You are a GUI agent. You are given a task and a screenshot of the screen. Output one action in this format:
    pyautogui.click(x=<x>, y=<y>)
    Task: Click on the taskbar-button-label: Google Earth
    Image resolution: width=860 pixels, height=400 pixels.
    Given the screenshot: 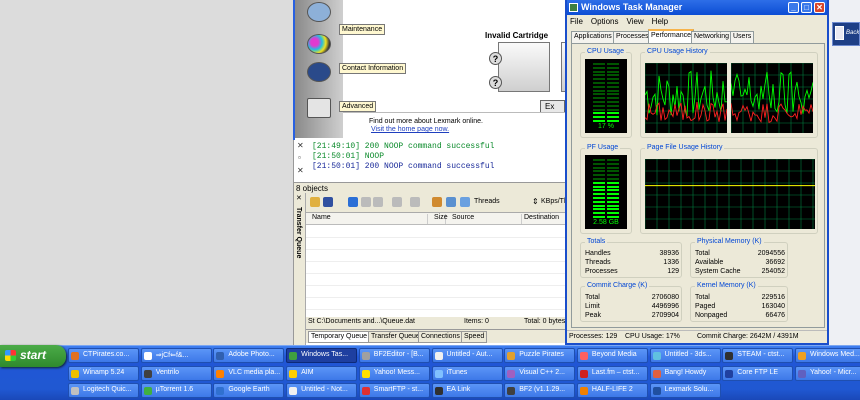 What is the action you would take?
    pyautogui.click(x=249, y=389)
    